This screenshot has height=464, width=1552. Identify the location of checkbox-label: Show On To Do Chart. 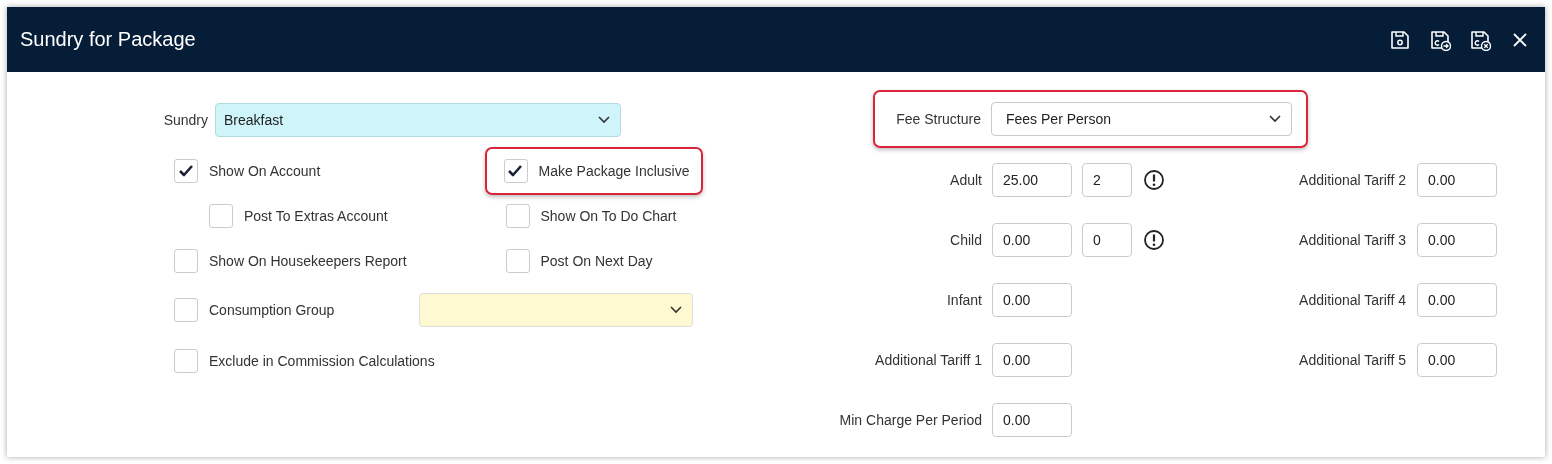
(608, 215).